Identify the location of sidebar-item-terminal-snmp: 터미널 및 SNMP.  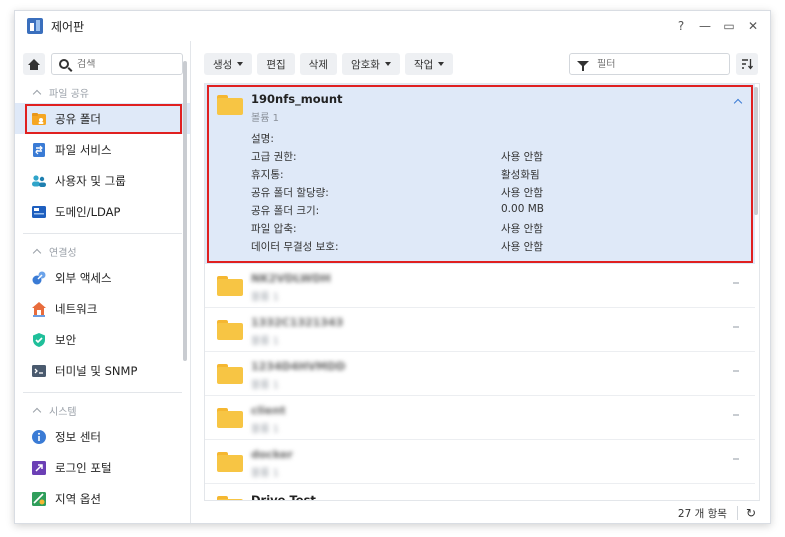
(102, 370).